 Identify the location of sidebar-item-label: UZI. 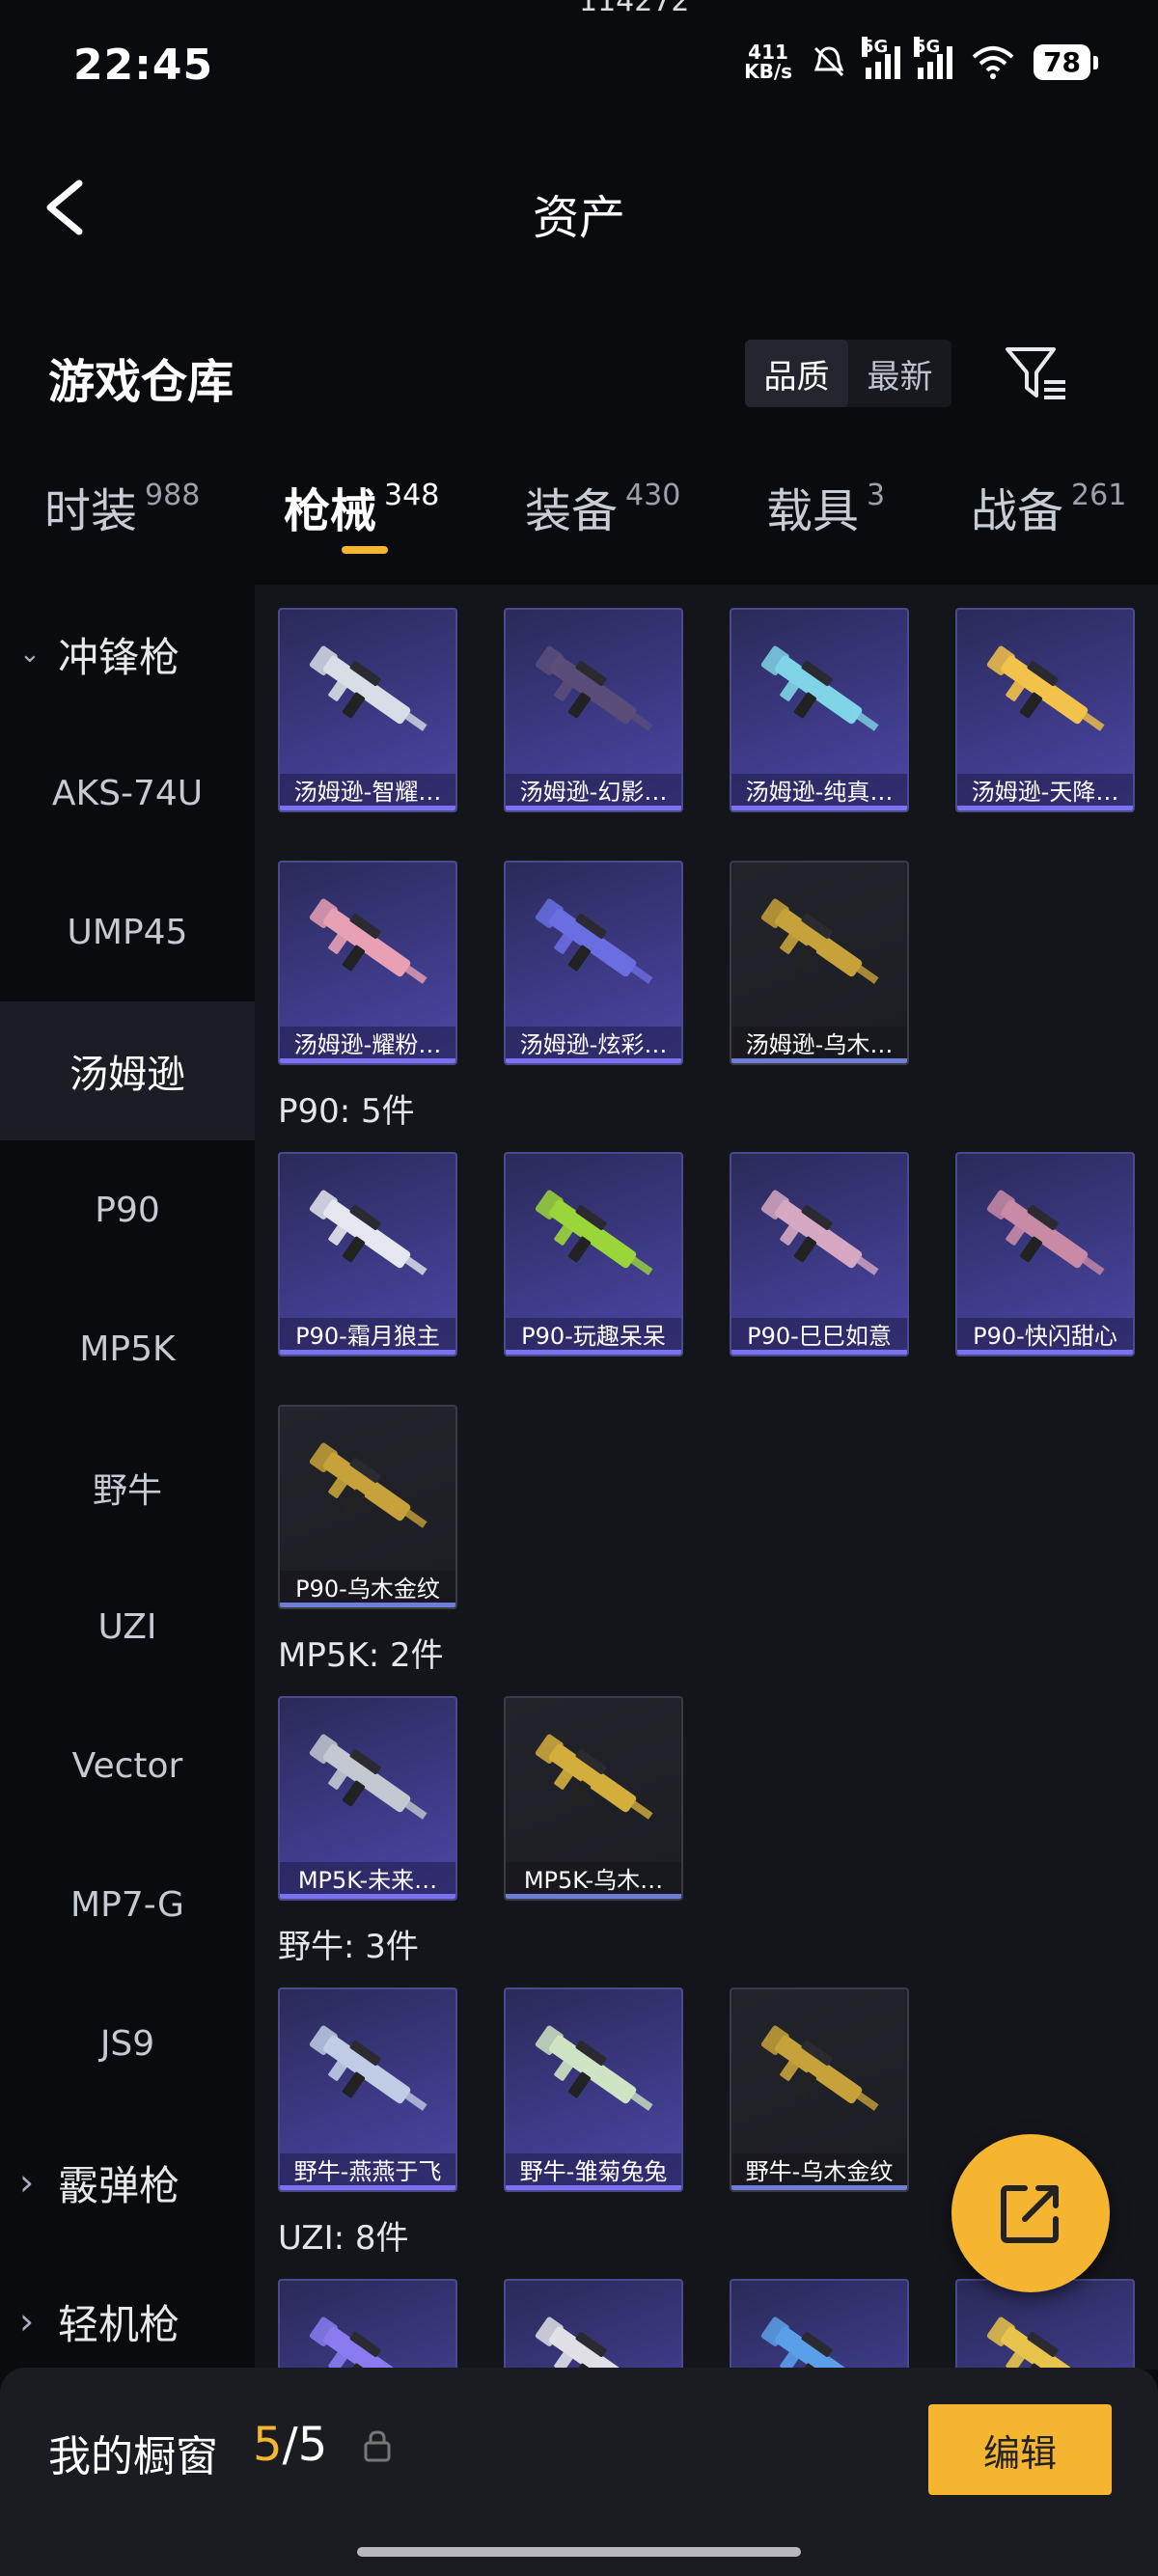
(127, 1627).